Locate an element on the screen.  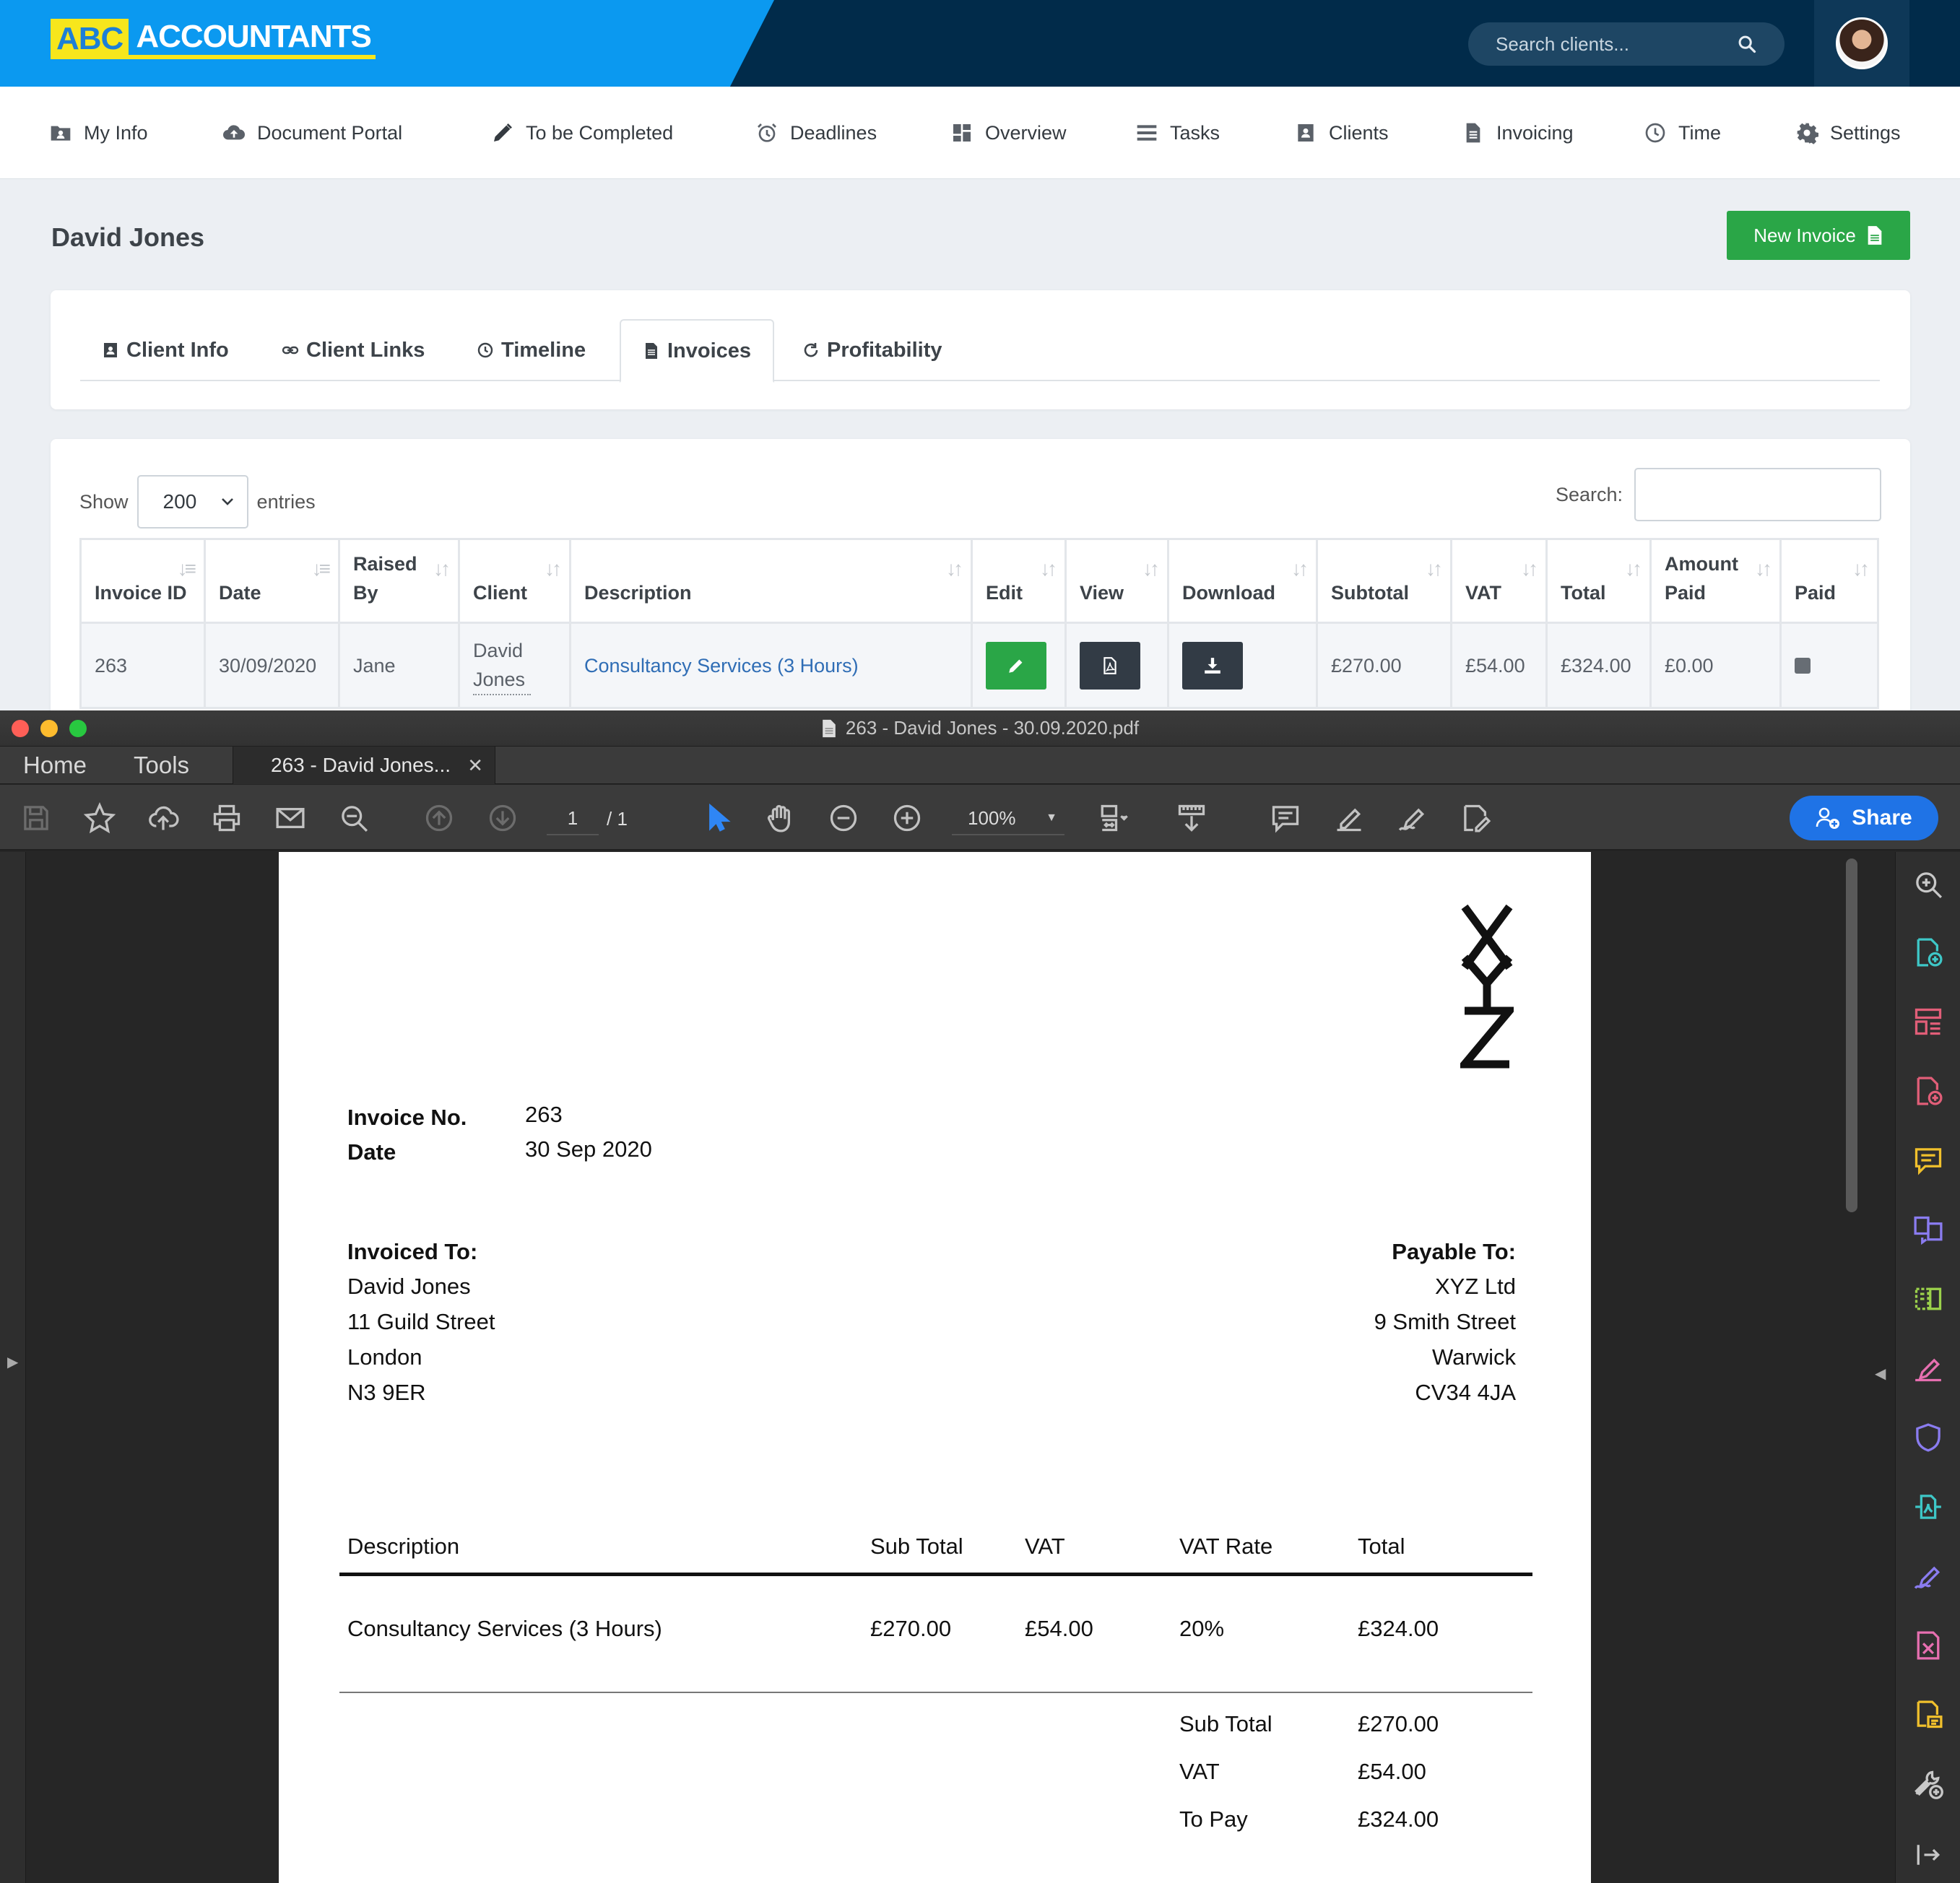
column-header-date: Date ↓≡ is located at coordinates (272, 581).